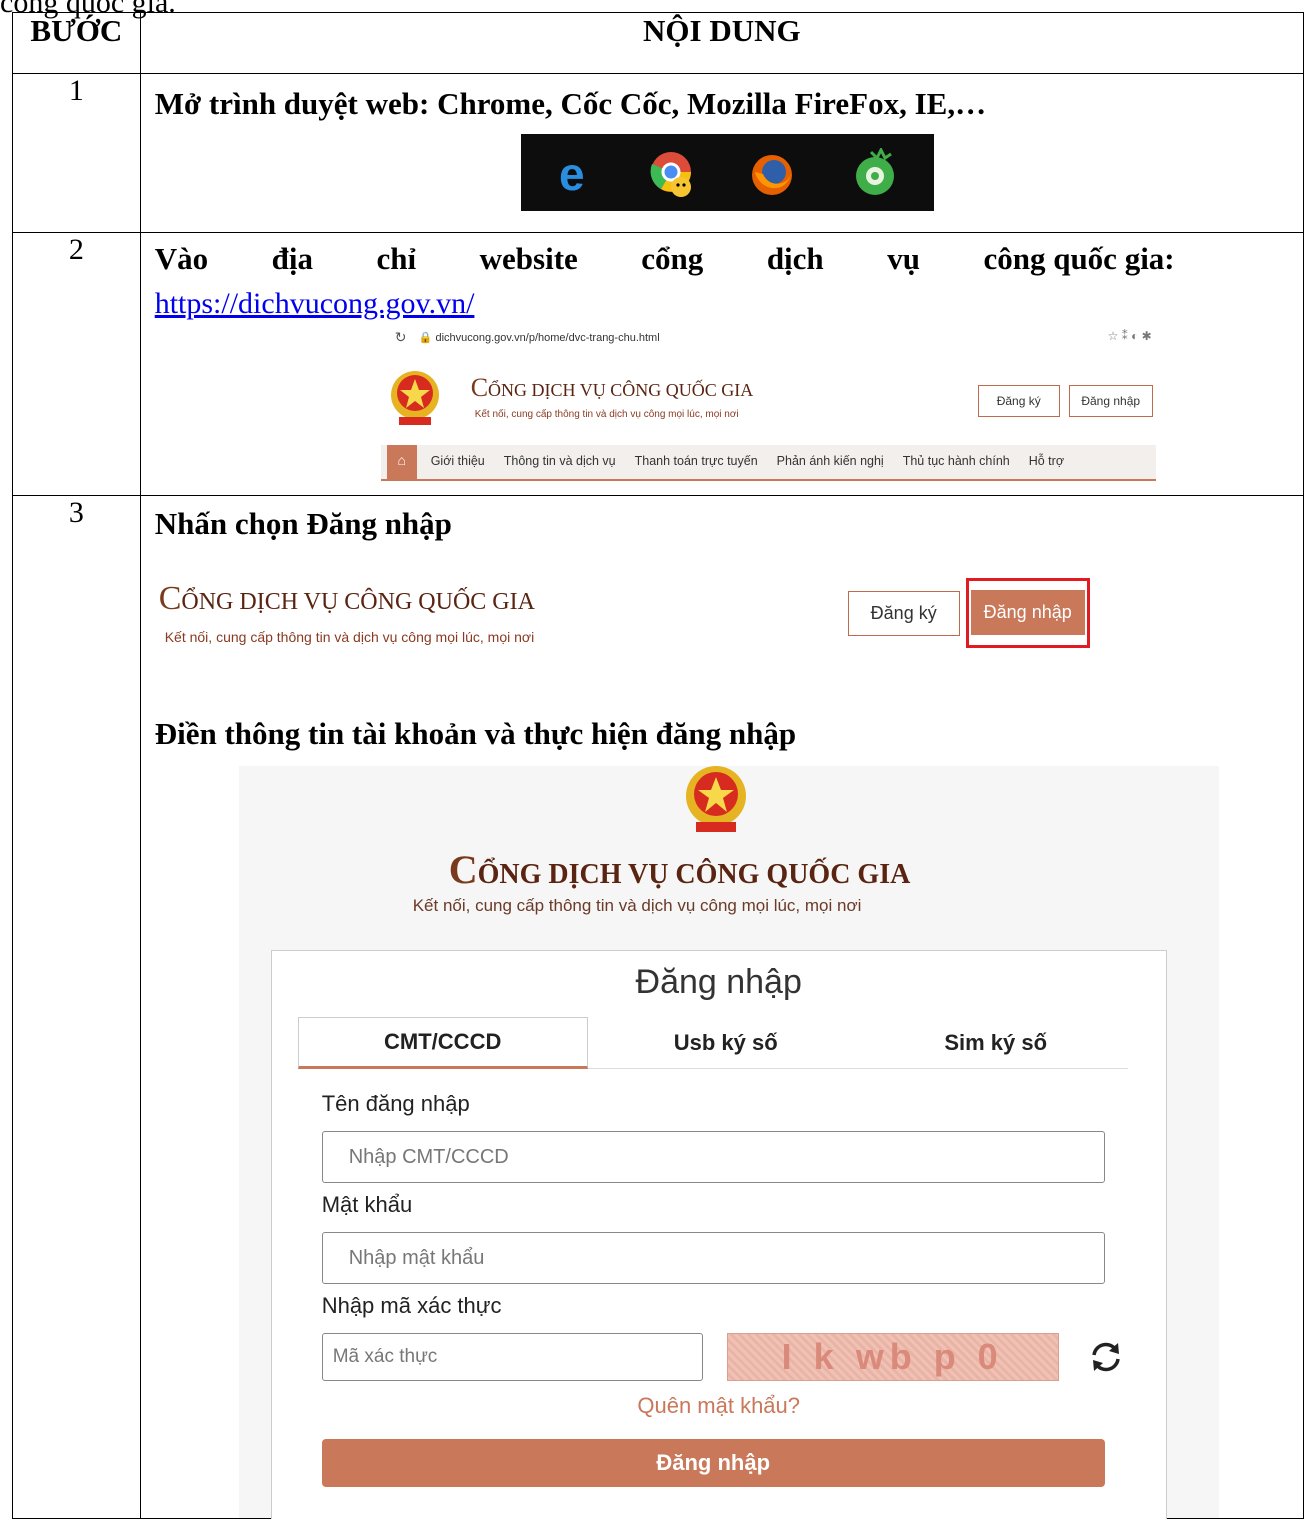 This screenshot has height=1519, width=1304. What do you see at coordinates (713, 1157) in the screenshot?
I see `username-input: Nhập CMT/CCCD` at bounding box center [713, 1157].